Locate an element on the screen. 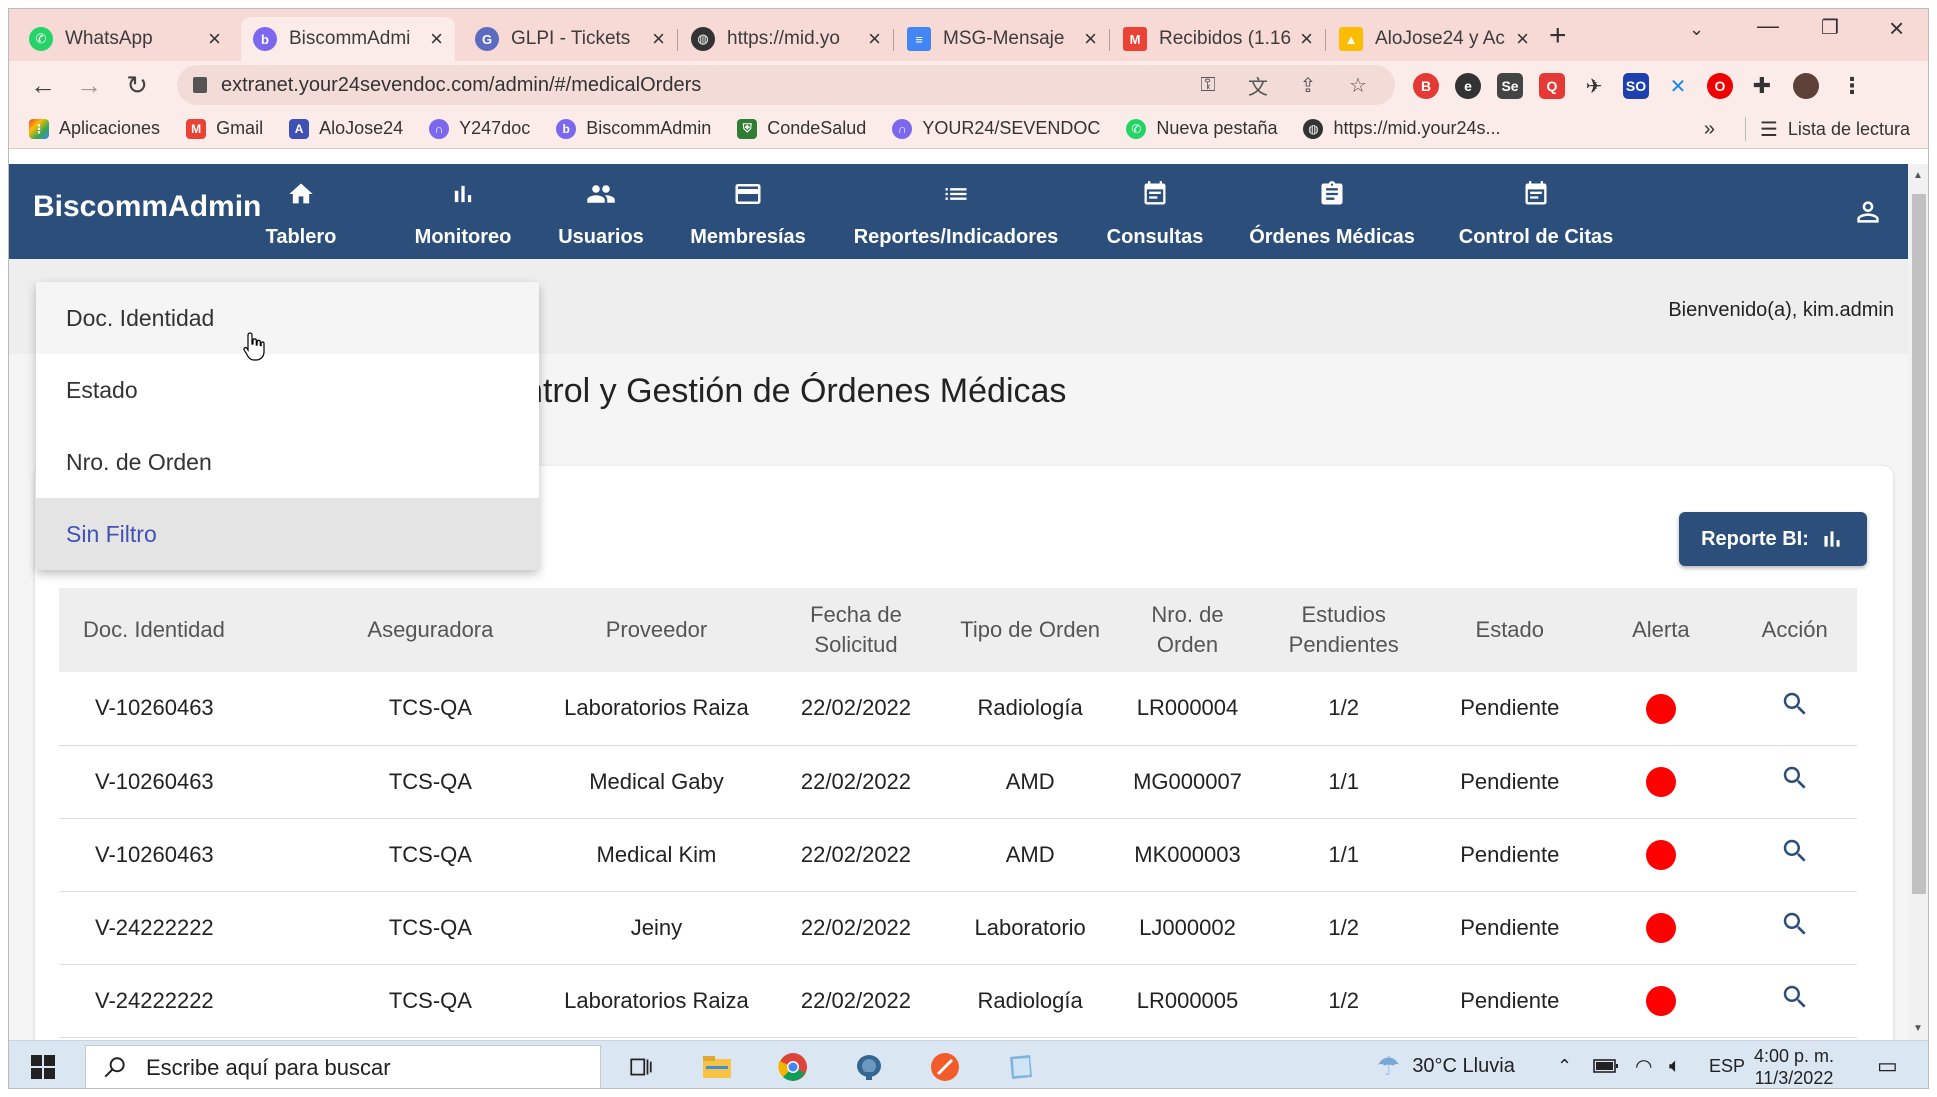  calendar-icon is located at coordinates (1155, 194).